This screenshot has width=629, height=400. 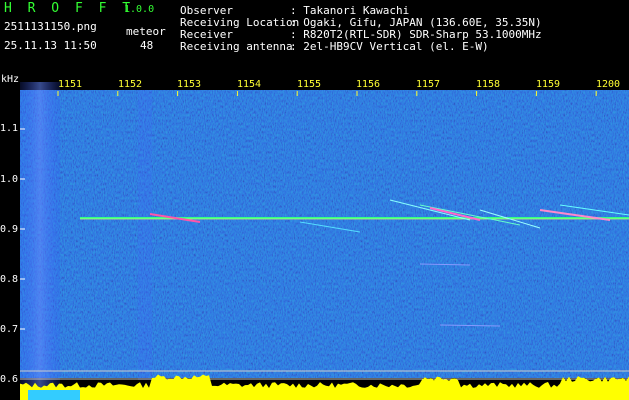 What do you see at coordinates (130, 84) in the screenshot?
I see `x-tick-label: 1152` at bounding box center [130, 84].